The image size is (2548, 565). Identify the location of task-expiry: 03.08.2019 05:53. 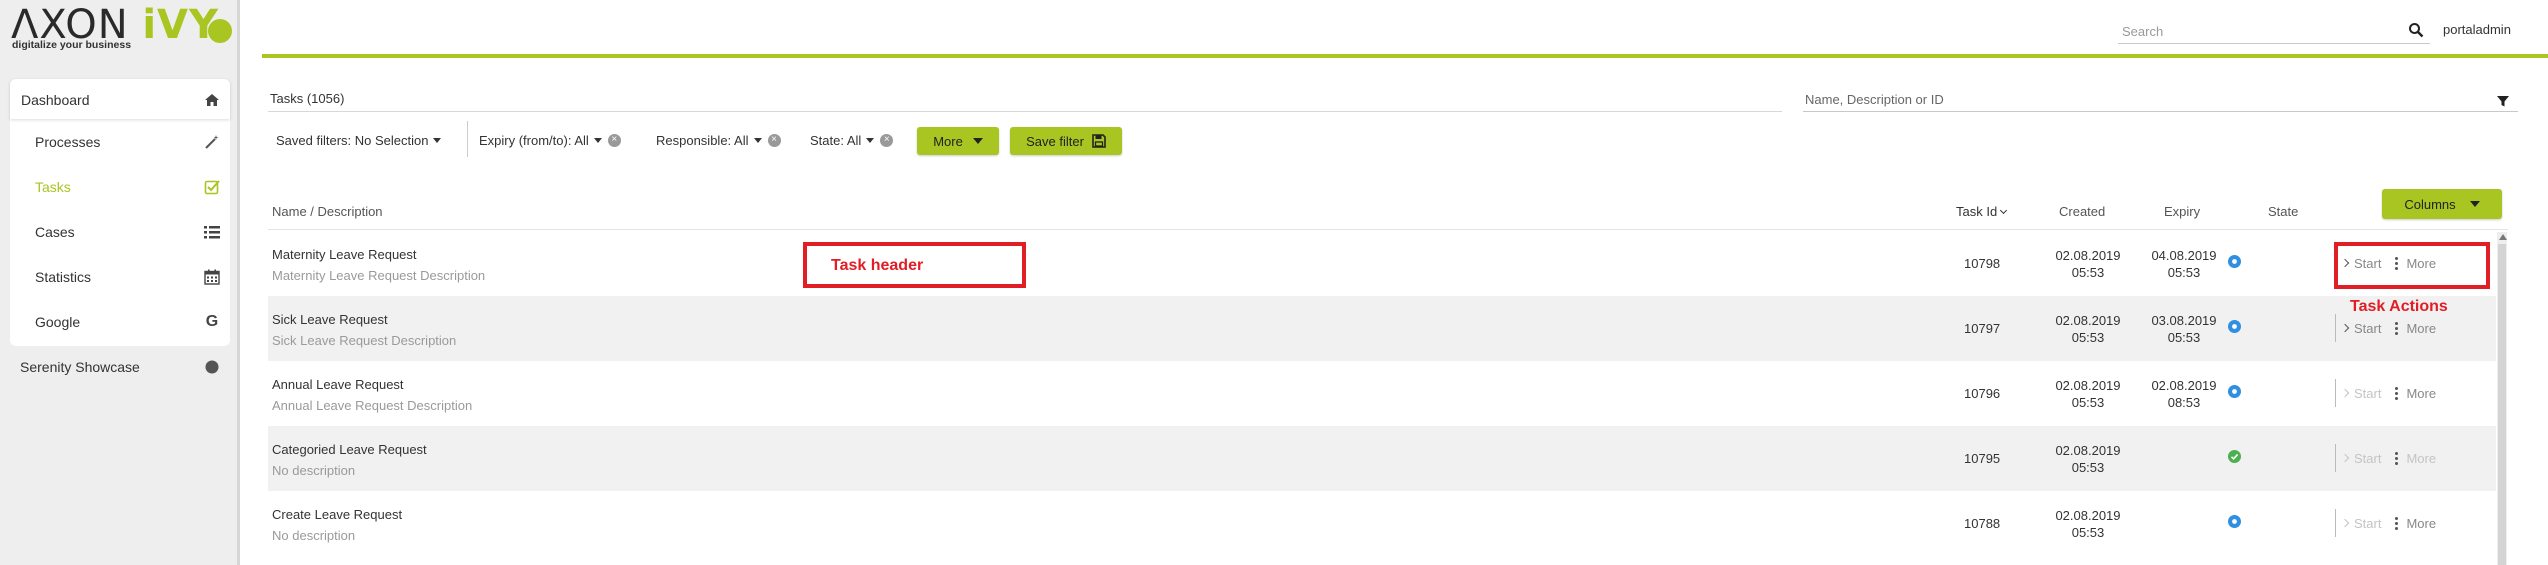
(2184, 329).